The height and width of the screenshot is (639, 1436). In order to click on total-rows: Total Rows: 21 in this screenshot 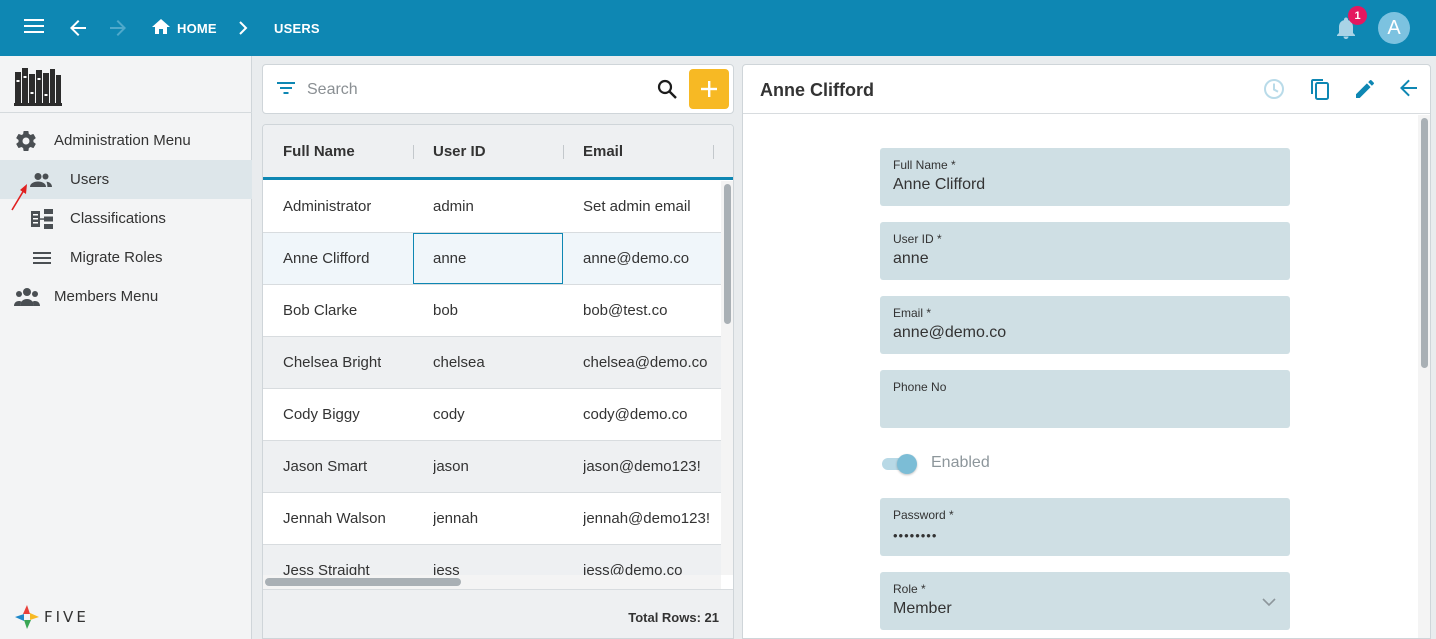, I will do `click(673, 617)`.